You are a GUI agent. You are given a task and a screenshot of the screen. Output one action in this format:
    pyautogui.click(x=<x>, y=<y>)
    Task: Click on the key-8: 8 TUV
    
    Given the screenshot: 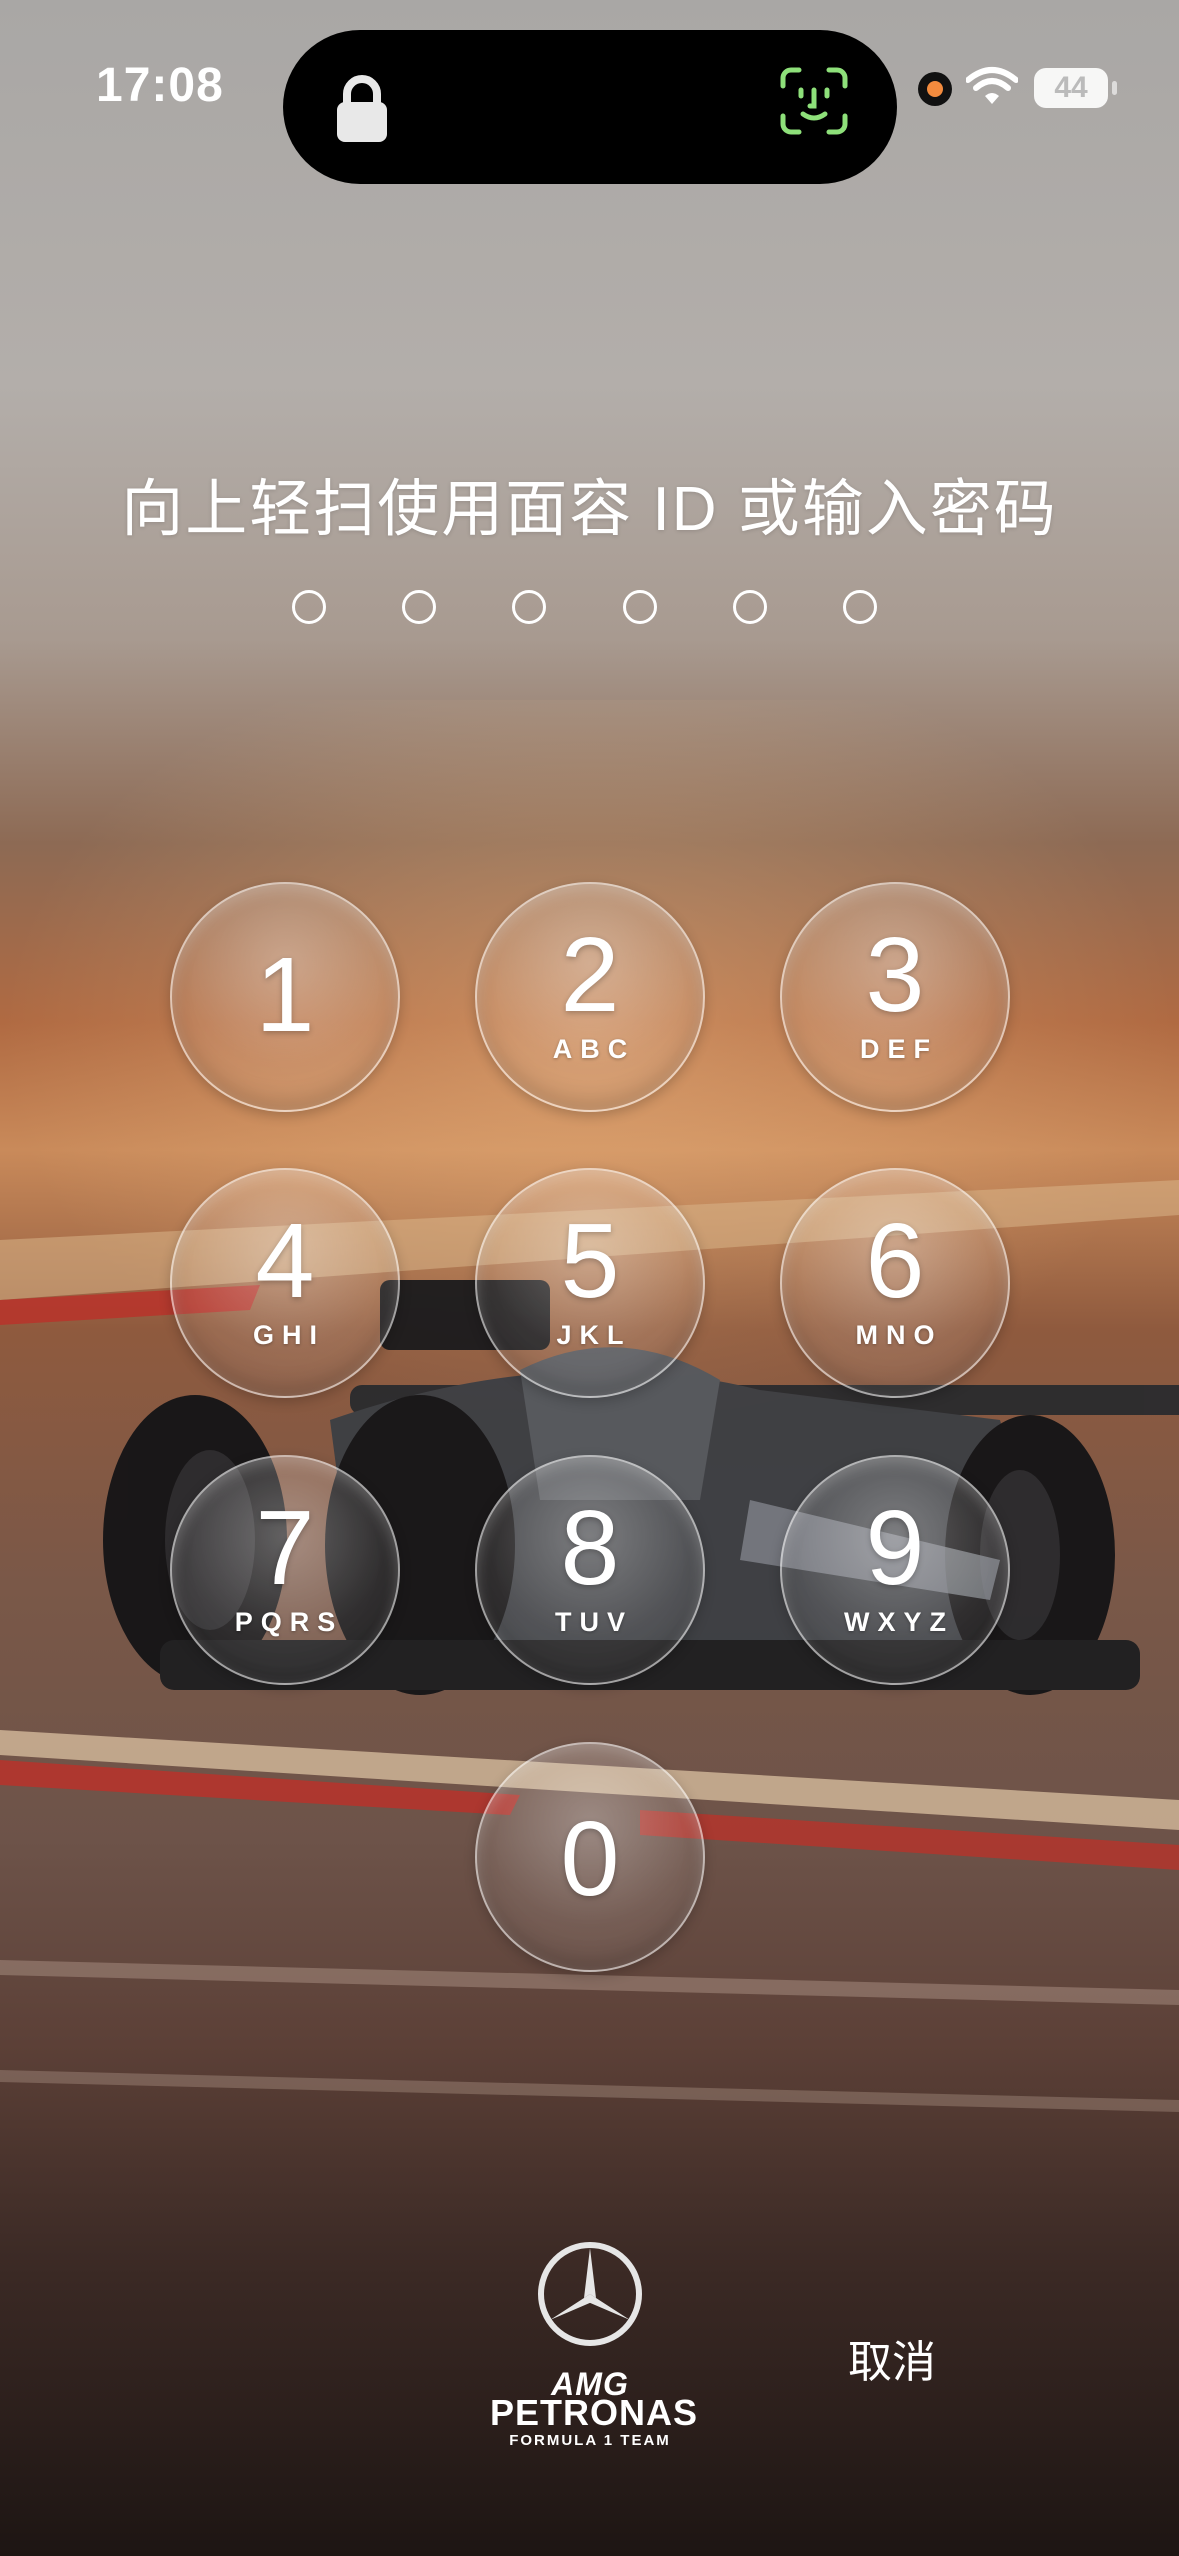 What is the action you would take?
    pyautogui.click(x=590, y=1570)
    